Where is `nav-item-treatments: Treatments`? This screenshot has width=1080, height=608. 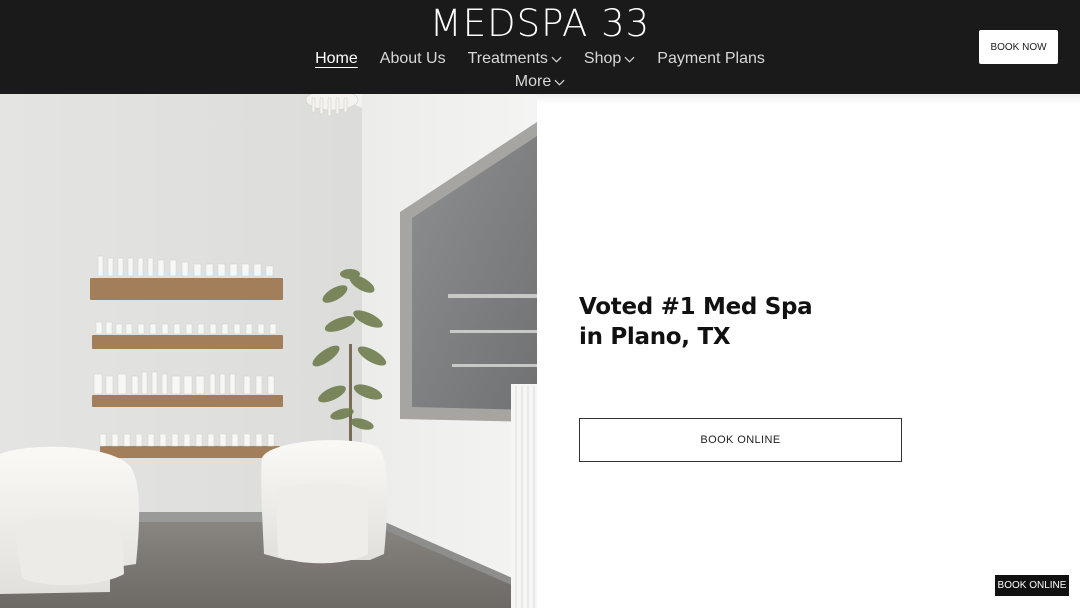
nav-item-treatments: Treatments is located at coordinates (515, 59).